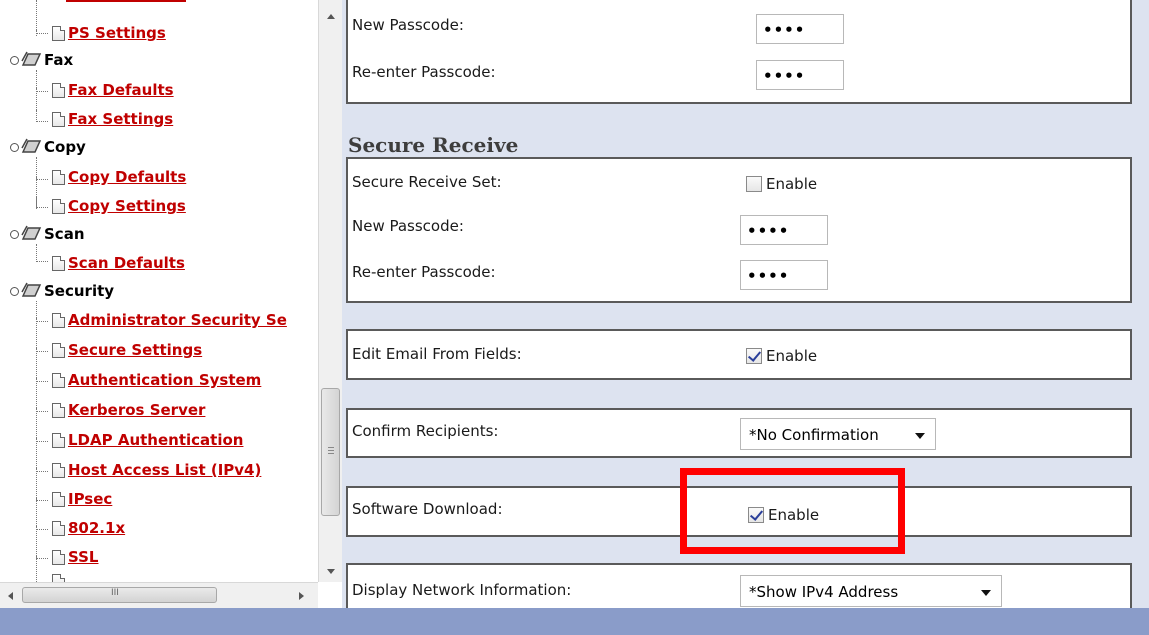 The image size is (1149, 635). I want to click on tree-item-ssl: SSL, so click(75, 557).